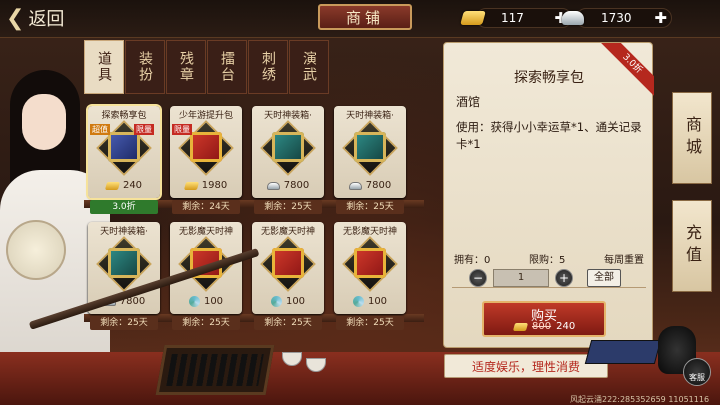  What do you see at coordinates (526, 366) in the screenshot?
I see `slogan-banner: 适度娱乐，理性消费` at bounding box center [526, 366].